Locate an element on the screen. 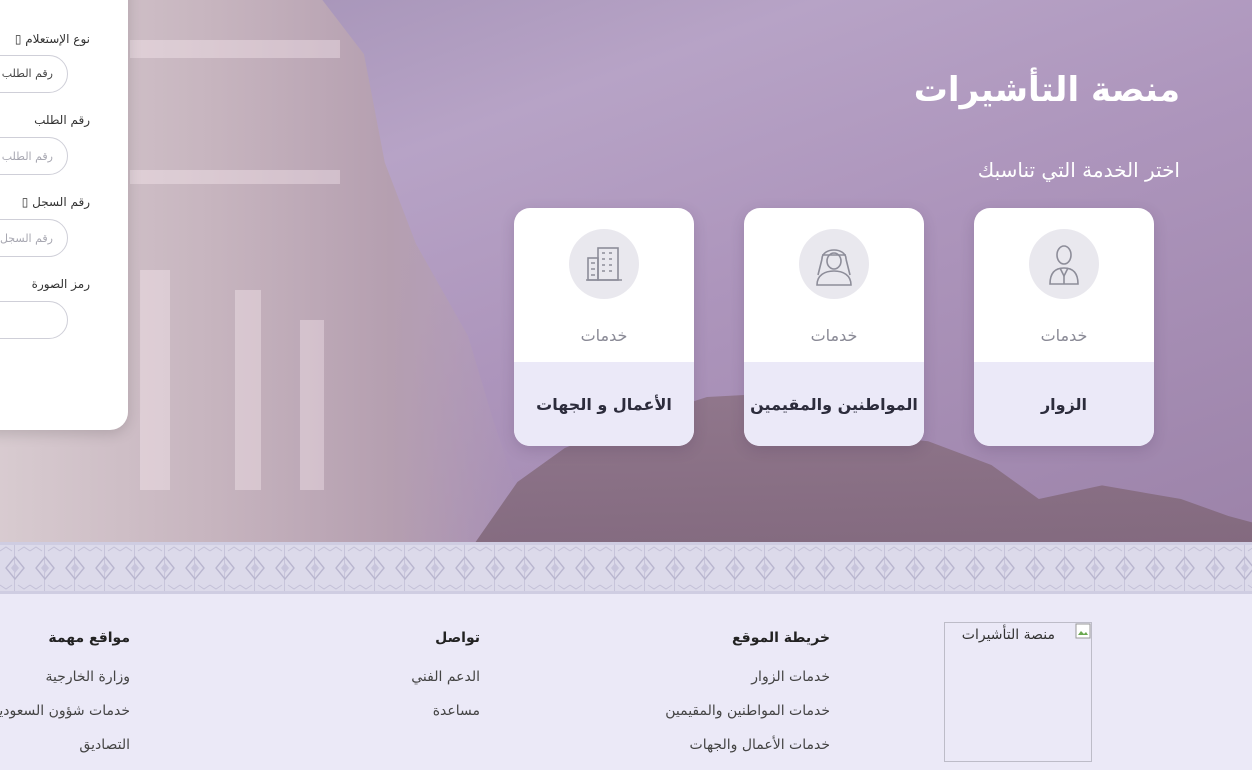 The width and height of the screenshot is (1252, 770). card-title: المواطنين والمقيمين is located at coordinates (834, 404).